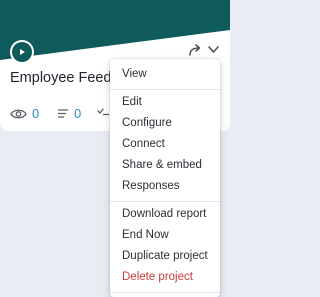 Image resolution: width=320 pixels, height=297 pixels. I want to click on menu-item-end-now: End Now, so click(145, 235).